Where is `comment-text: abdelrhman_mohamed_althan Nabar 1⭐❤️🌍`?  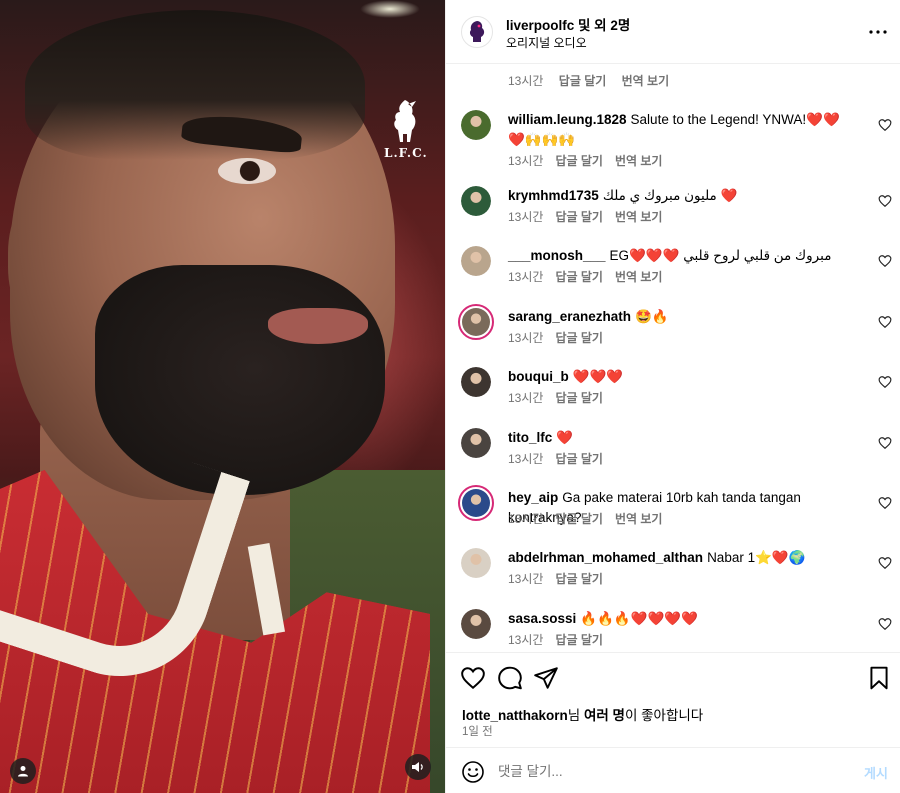 comment-text: abdelrhman_mohamed_althan Nabar 1⭐❤️🌍 is located at coordinates (678, 558).